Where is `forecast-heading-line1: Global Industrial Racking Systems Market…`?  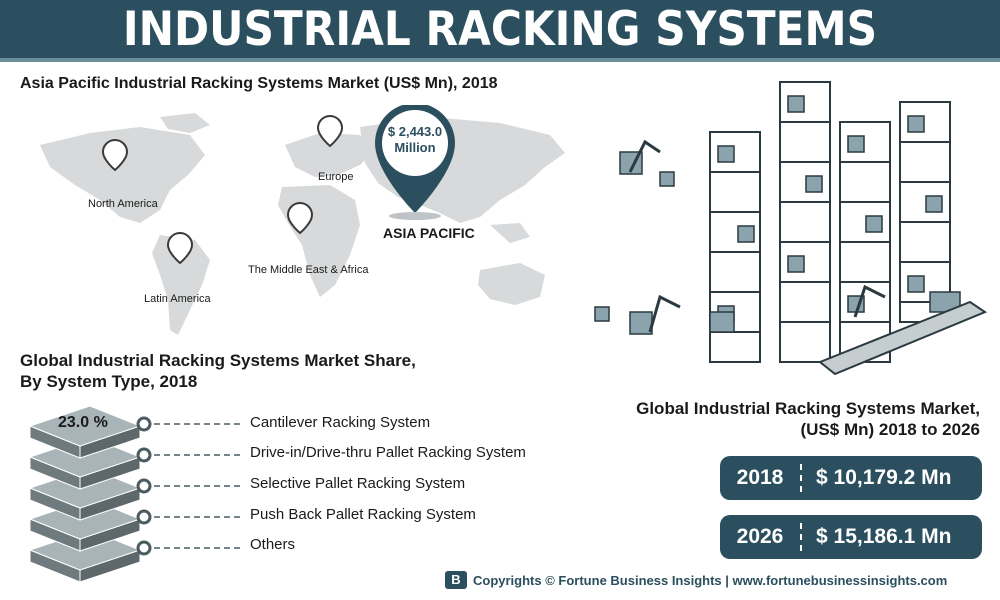 forecast-heading-line1: Global Industrial Racking Systems Market… is located at coordinates (808, 408).